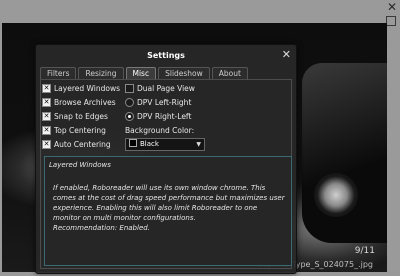 The width and height of the screenshot is (400, 276). What do you see at coordinates (80, 130) in the screenshot?
I see `option-label: Top Centering` at bounding box center [80, 130].